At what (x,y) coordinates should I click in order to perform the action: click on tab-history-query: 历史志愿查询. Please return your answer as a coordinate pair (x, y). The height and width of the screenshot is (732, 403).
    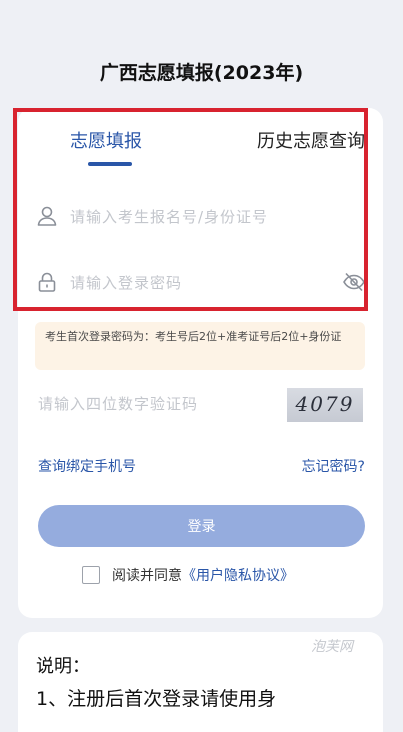
    Looking at the image, I should click on (311, 142).